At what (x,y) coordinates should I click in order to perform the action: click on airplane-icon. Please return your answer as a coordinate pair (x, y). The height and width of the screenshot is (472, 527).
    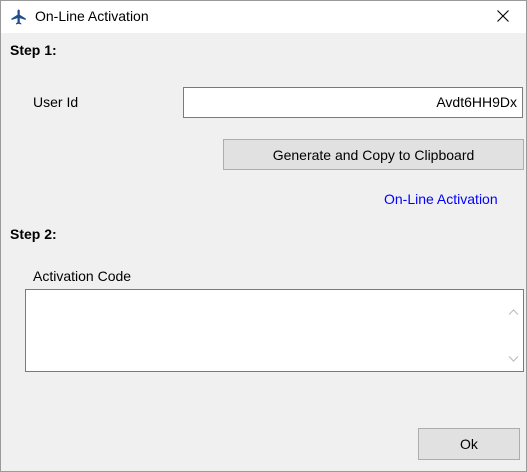
    Looking at the image, I should click on (19, 17).